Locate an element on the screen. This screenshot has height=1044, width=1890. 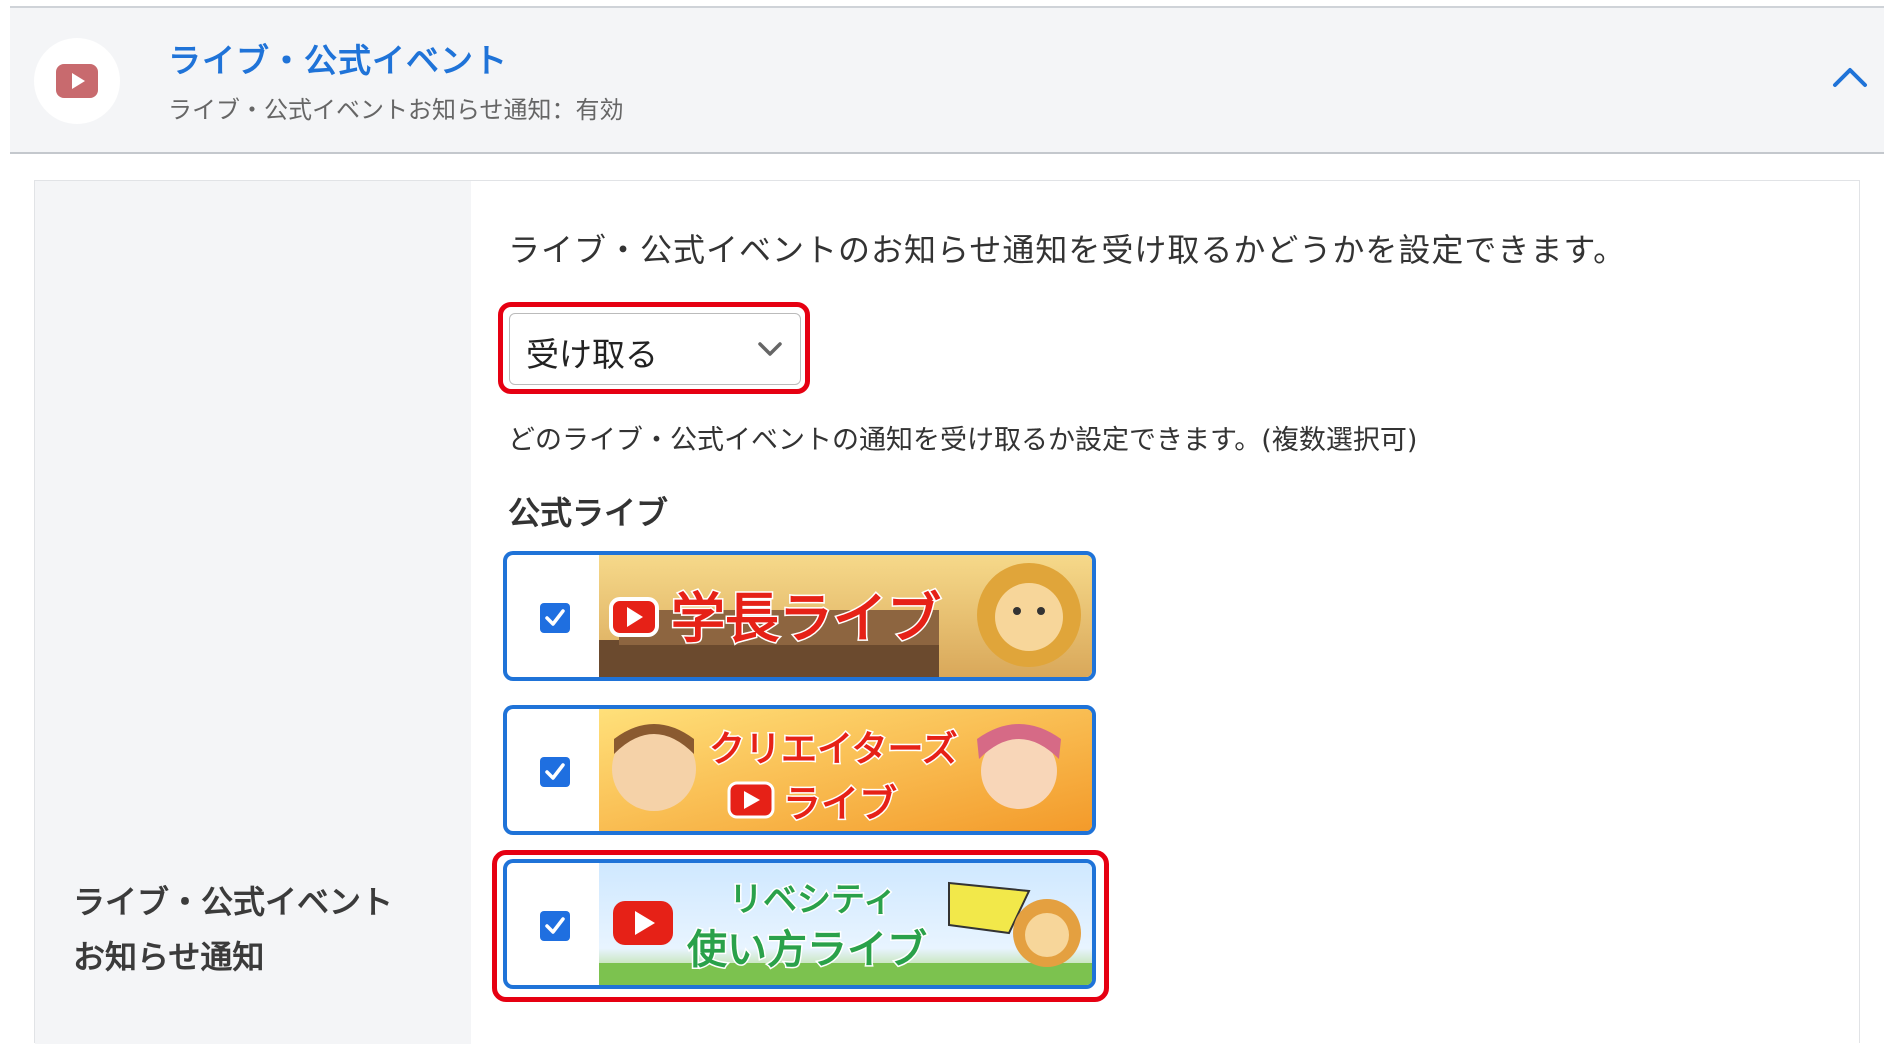
select-value: 受け取る is located at coordinates (592, 354).